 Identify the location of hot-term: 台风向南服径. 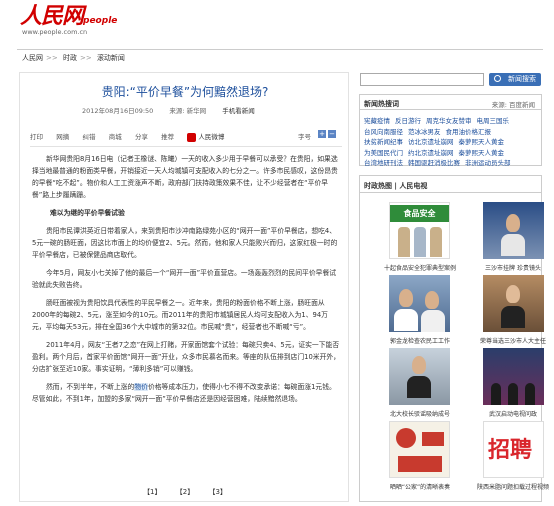
(383, 132).